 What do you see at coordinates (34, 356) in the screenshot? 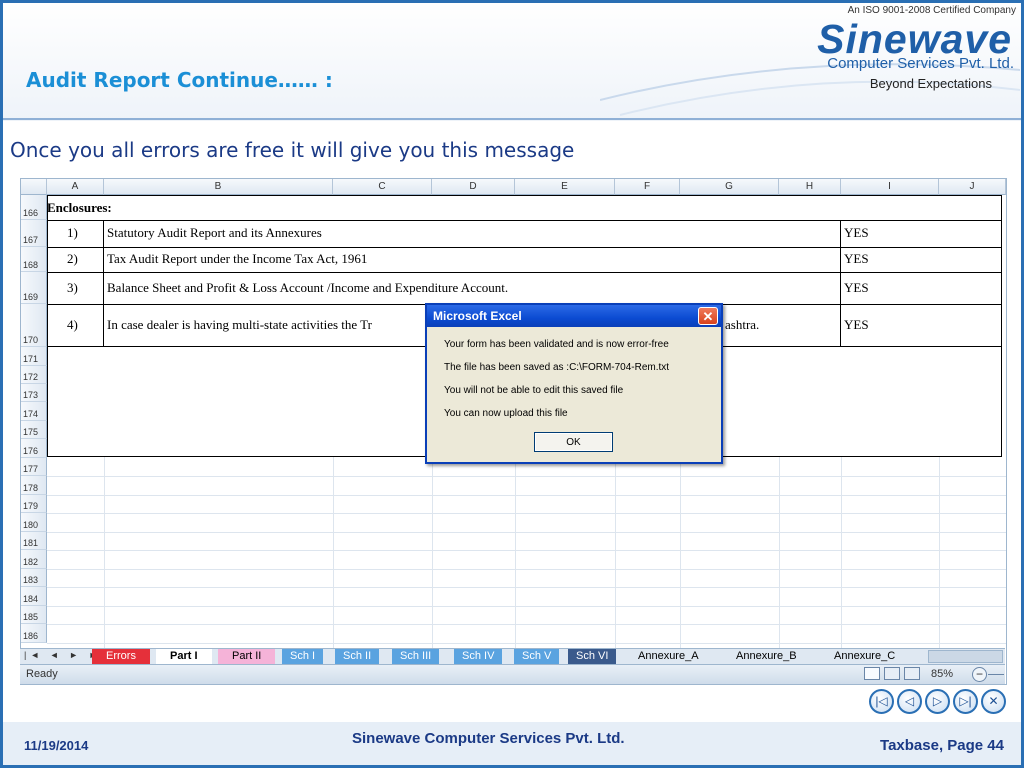
I see `row-header-171: 171` at bounding box center [34, 356].